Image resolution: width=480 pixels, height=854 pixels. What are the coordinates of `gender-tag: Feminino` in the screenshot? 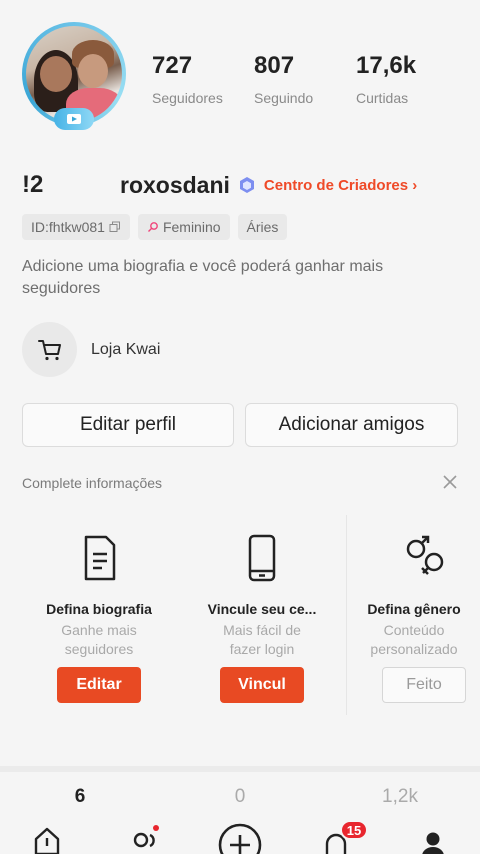 It's located at (183, 227).